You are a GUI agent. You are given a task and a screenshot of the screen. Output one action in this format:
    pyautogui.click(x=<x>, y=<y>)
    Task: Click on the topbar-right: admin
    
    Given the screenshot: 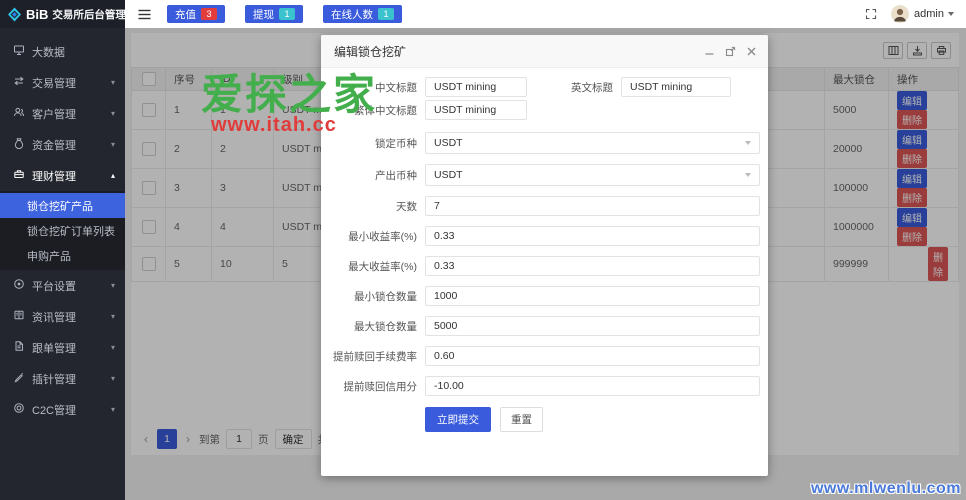 What is the action you would take?
    pyautogui.click(x=915, y=14)
    